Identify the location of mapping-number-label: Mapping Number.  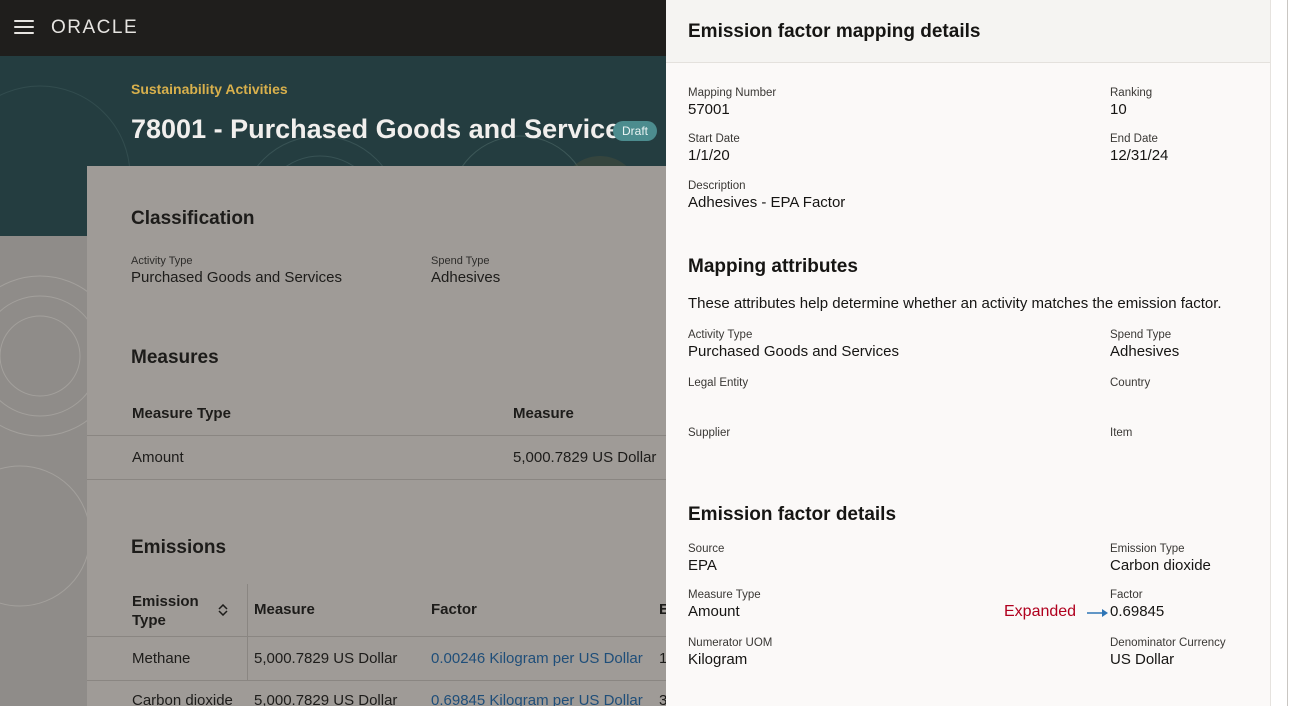
(732, 93).